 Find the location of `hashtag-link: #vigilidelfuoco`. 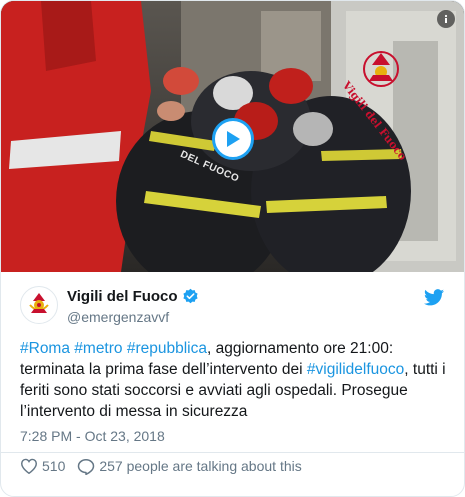

hashtag-link: #vigilidelfuoco is located at coordinates (355, 369).